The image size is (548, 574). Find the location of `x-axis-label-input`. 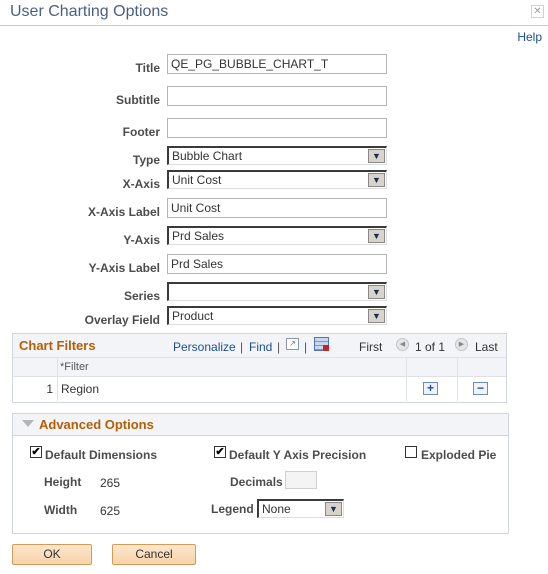

x-axis-label-input is located at coordinates (277, 208).